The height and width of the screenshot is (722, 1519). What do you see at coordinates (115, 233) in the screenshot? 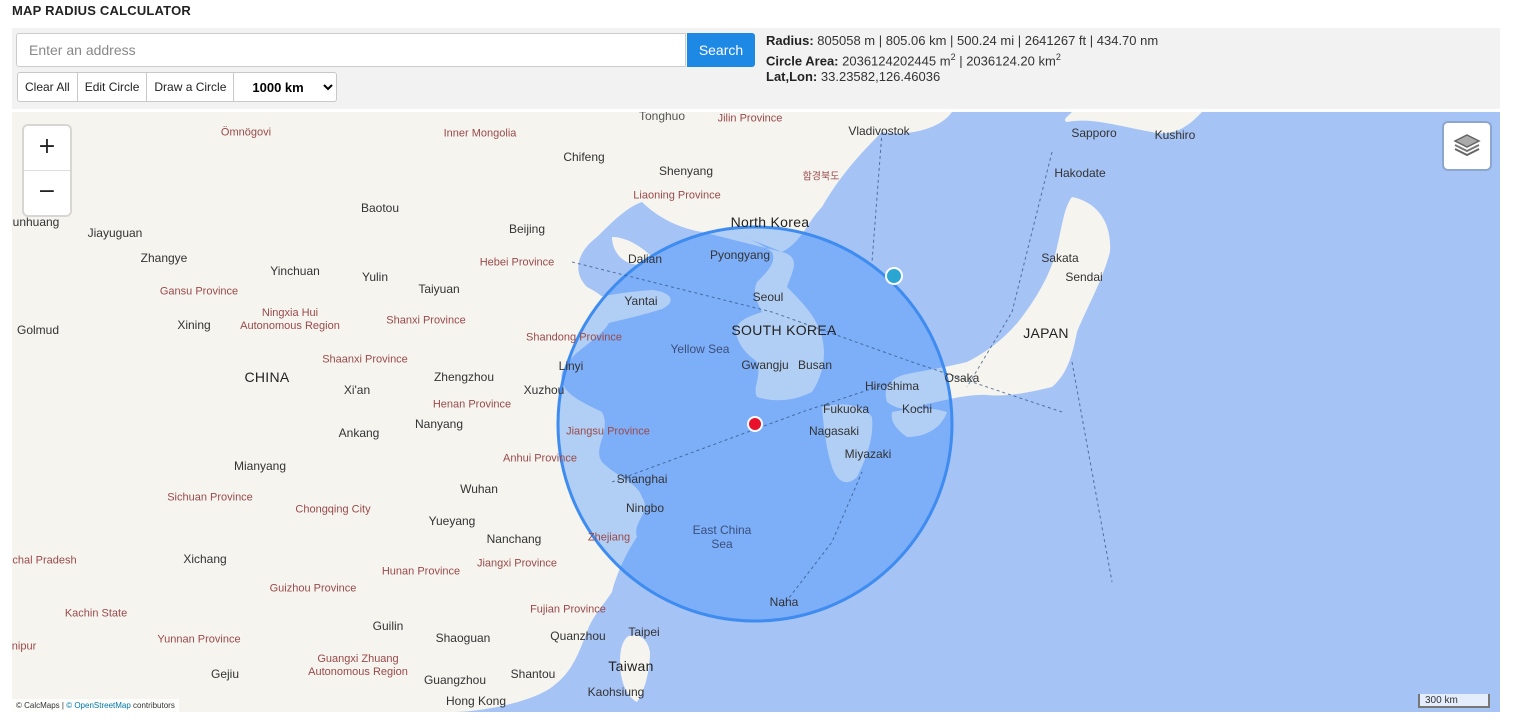
I see `map-label: Jiayuguan` at bounding box center [115, 233].